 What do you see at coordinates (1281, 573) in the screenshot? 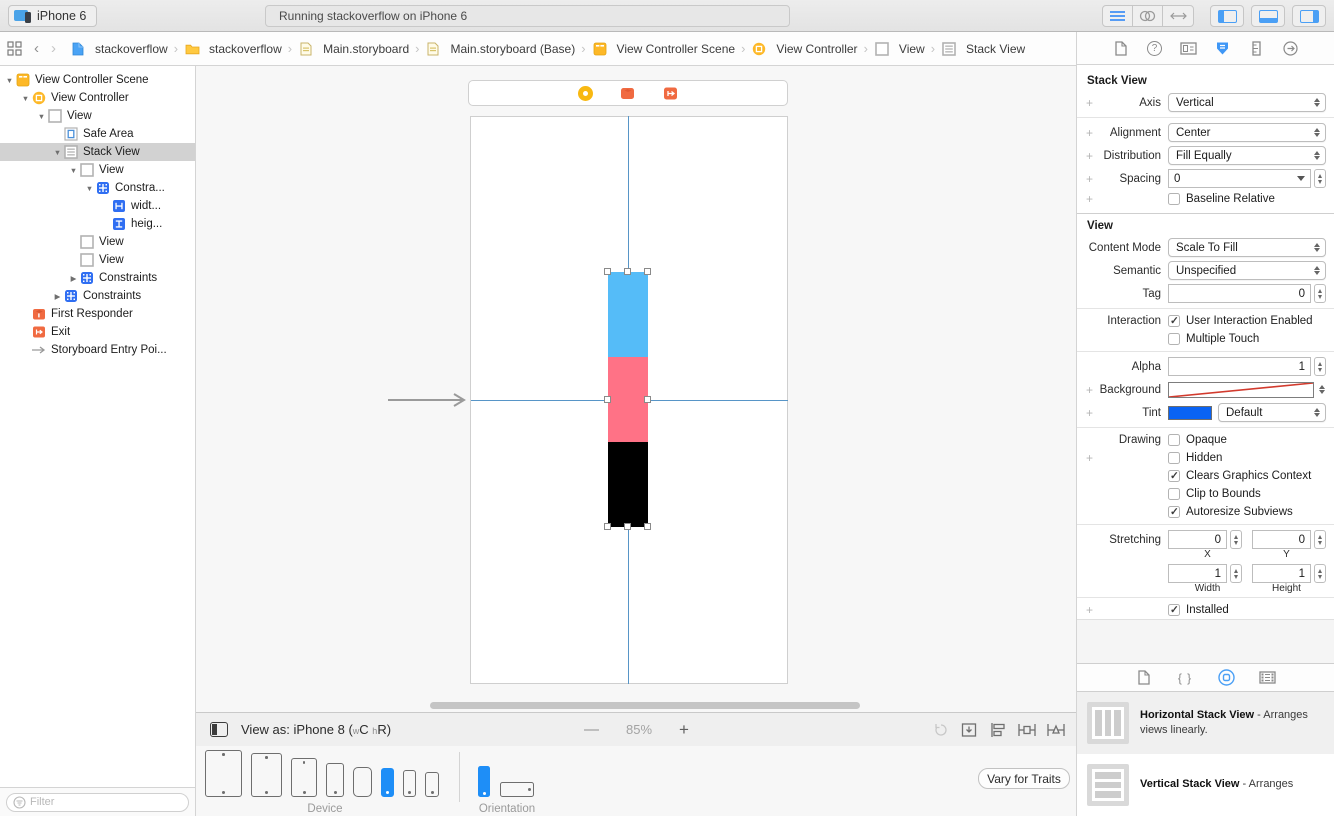
I see `stretching-height-field: 1` at bounding box center [1281, 573].